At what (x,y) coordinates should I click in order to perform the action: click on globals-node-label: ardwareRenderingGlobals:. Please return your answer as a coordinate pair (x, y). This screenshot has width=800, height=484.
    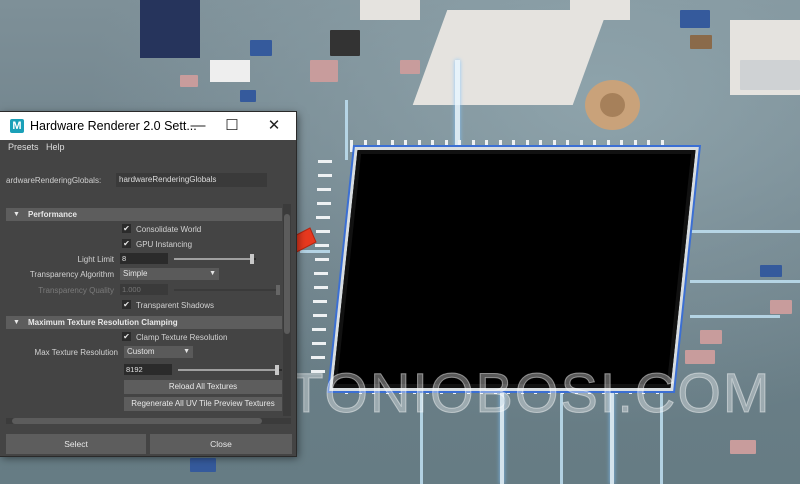
    Looking at the image, I should click on (54, 180).